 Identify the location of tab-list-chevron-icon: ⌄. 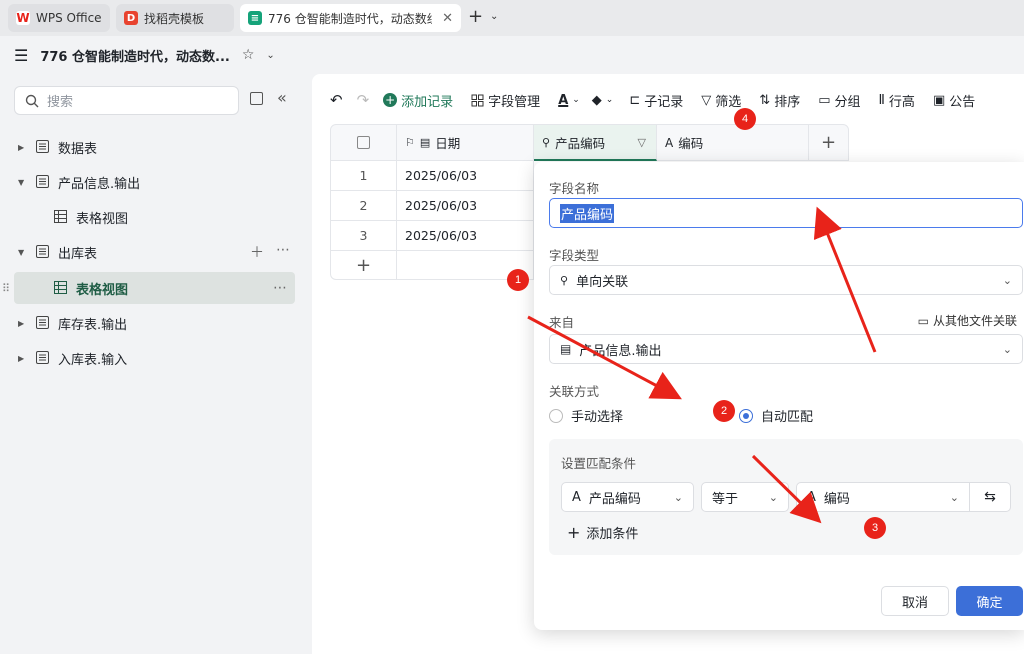
(494, 16).